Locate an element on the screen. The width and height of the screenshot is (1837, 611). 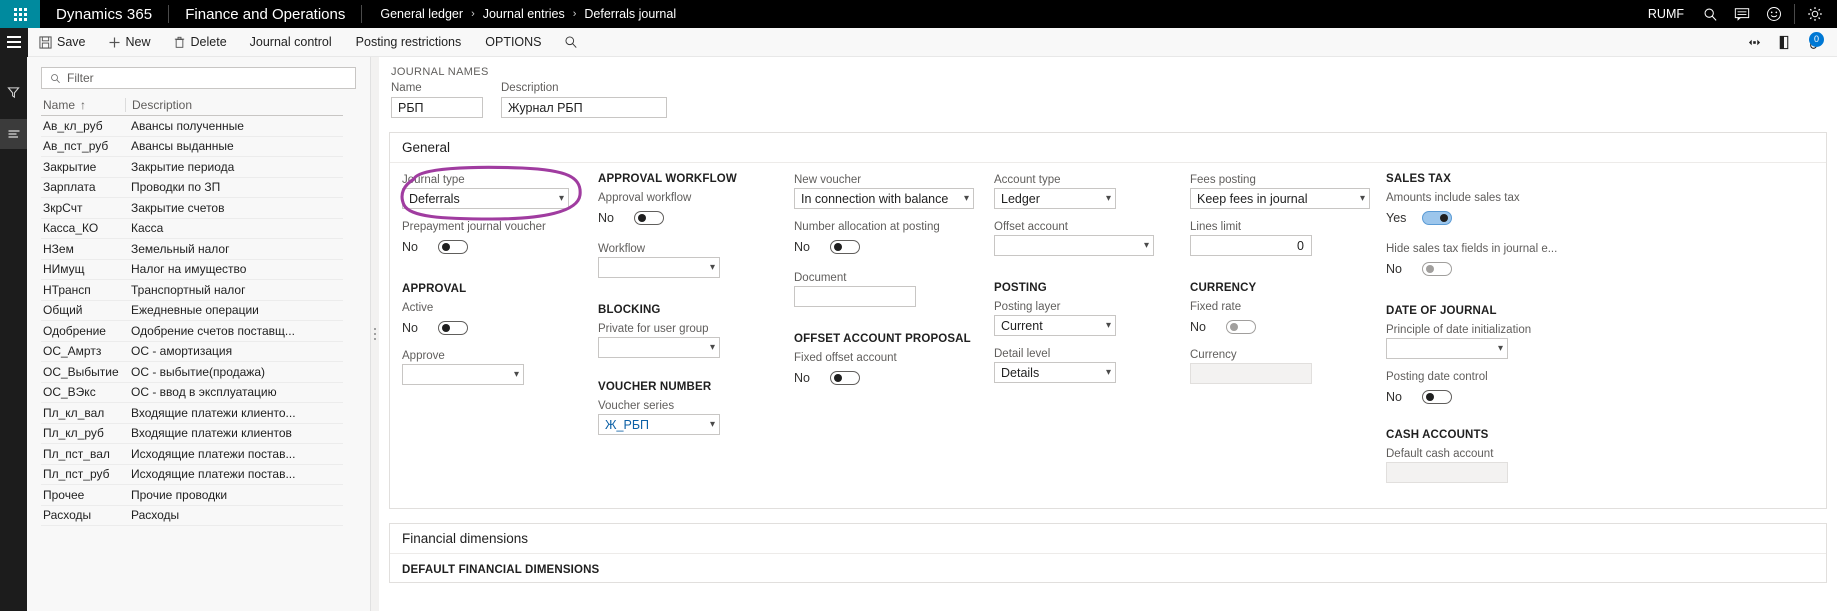
table-row: ОС_Амртз ОС - амортизация is located at coordinates (192, 352).